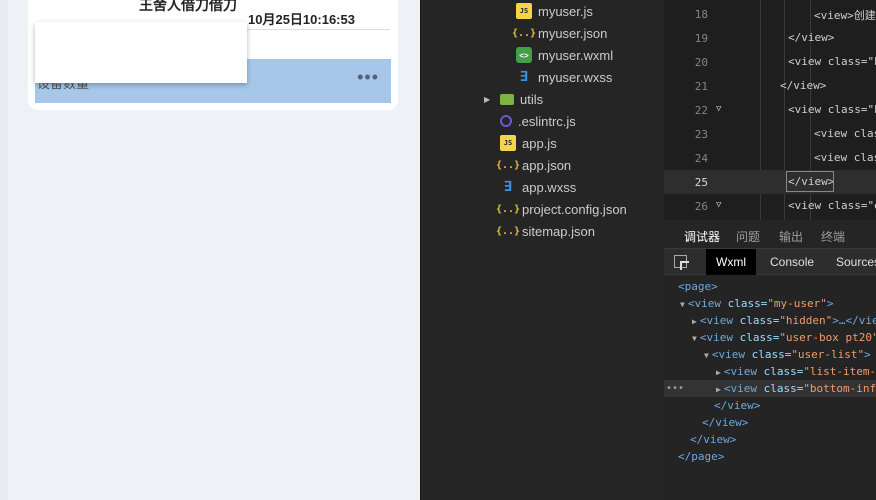 The height and width of the screenshot is (500, 876). Describe the element at coordinates (368, 77) in the screenshot. I see `more-icon: •••` at that location.